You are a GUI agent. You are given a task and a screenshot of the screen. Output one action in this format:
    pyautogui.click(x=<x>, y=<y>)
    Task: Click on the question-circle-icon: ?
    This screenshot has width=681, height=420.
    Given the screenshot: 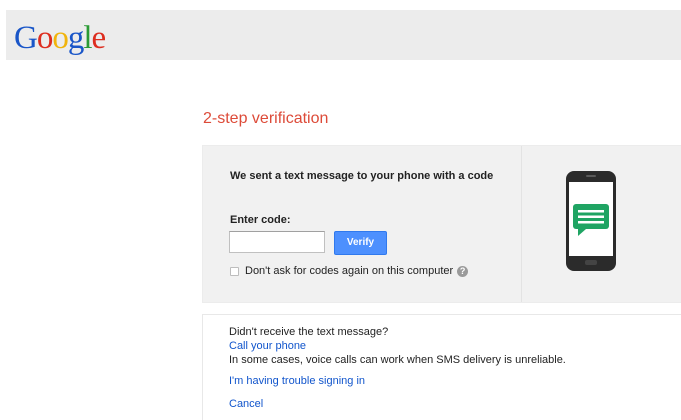 What is the action you would take?
    pyautogui.click(x=463, y=271)
    